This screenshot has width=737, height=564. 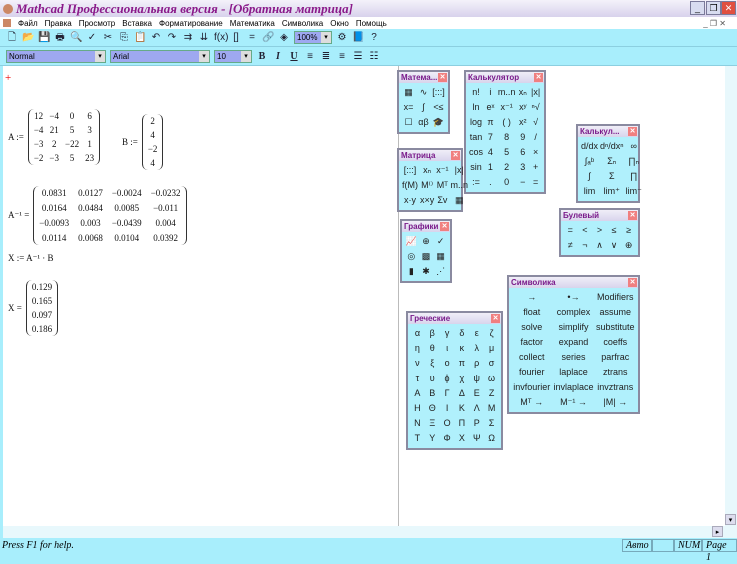 What do you see at coordinates (573, 387) in the screenshot?
I see `symbolic-palette-button: invlaplace` at bounding box center [573, 387].